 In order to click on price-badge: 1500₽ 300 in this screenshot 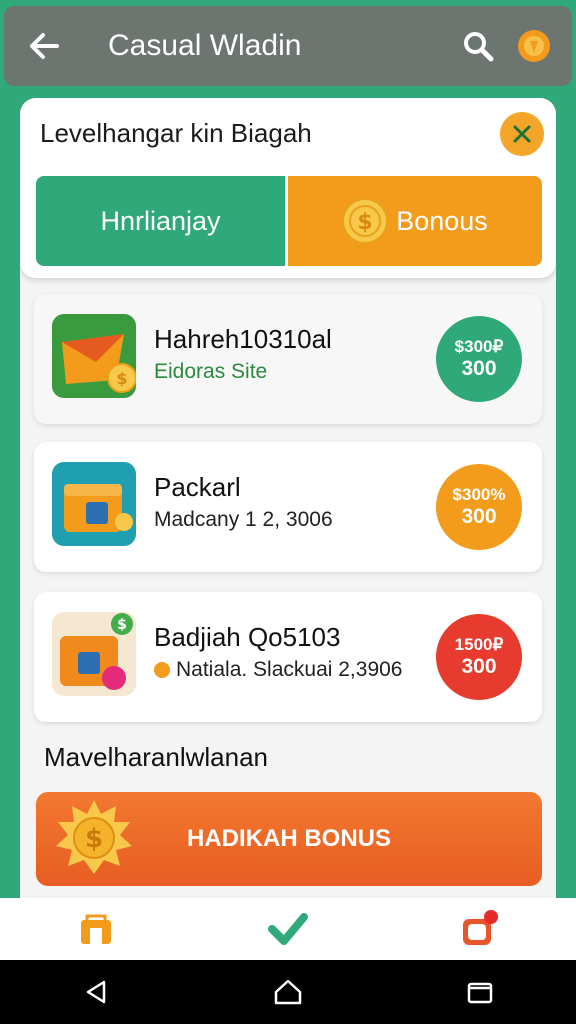, I will do `click(479, 657)`.